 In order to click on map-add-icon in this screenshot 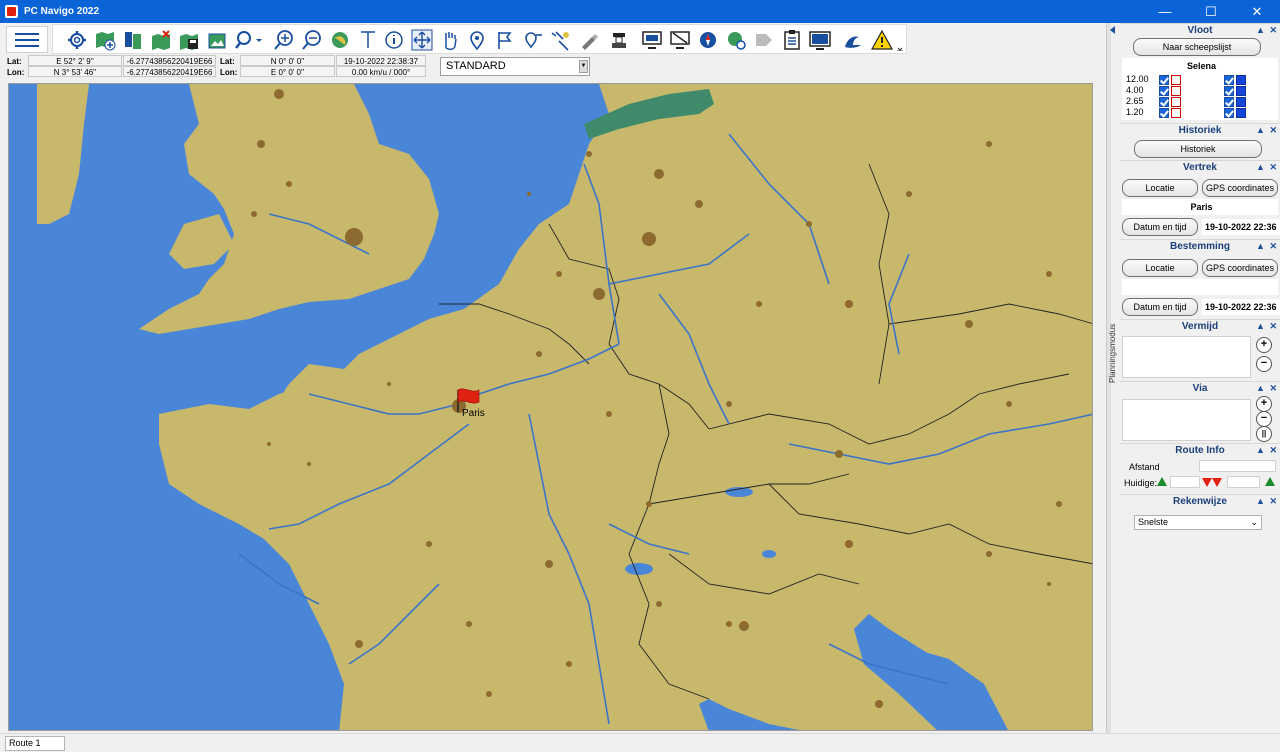, I will do `click(105, 40)`.